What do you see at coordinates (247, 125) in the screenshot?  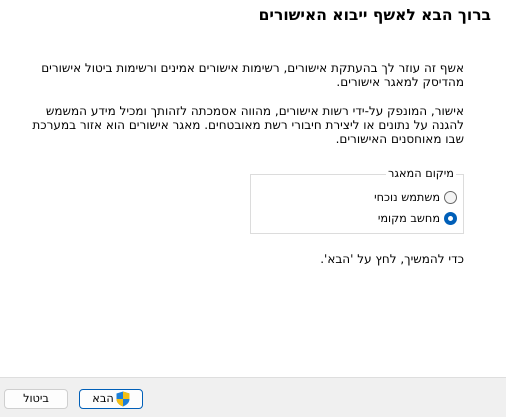 I see `paragraph: אישור, המונפק על-ידי רשות אישורים, מהווה אסמכתה לזהותך ומכיל מידע המשמש להגנה על נתונים או ליצירת חיבורי רשת מאובטחים. מאגר אישורים הוא אזור במערכת שבו מאוחסנים האישורים.` at bounding box center [247, 125].